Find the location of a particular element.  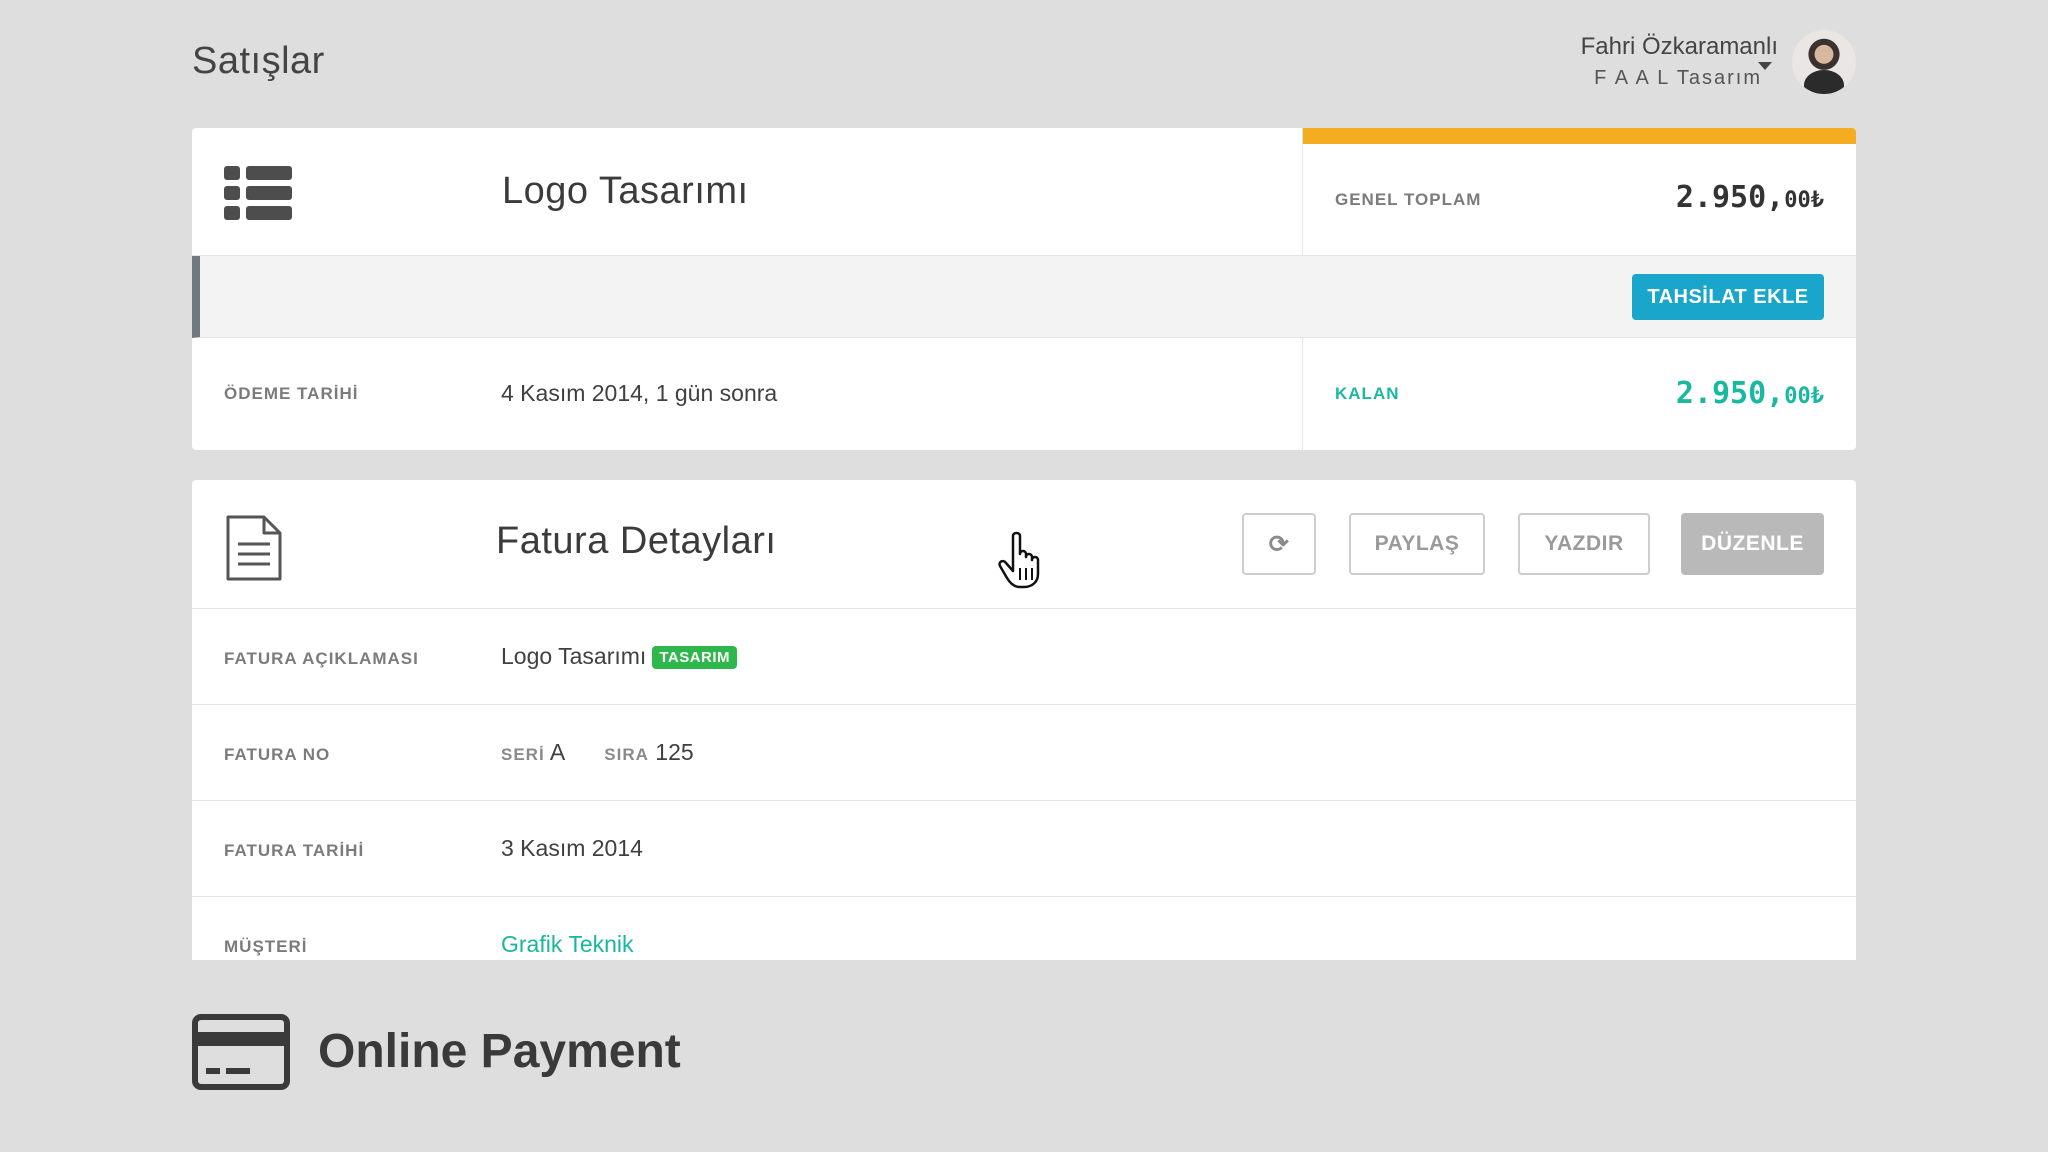

sale-title: Logo Tasarımı is located at coordinates (625, 191).